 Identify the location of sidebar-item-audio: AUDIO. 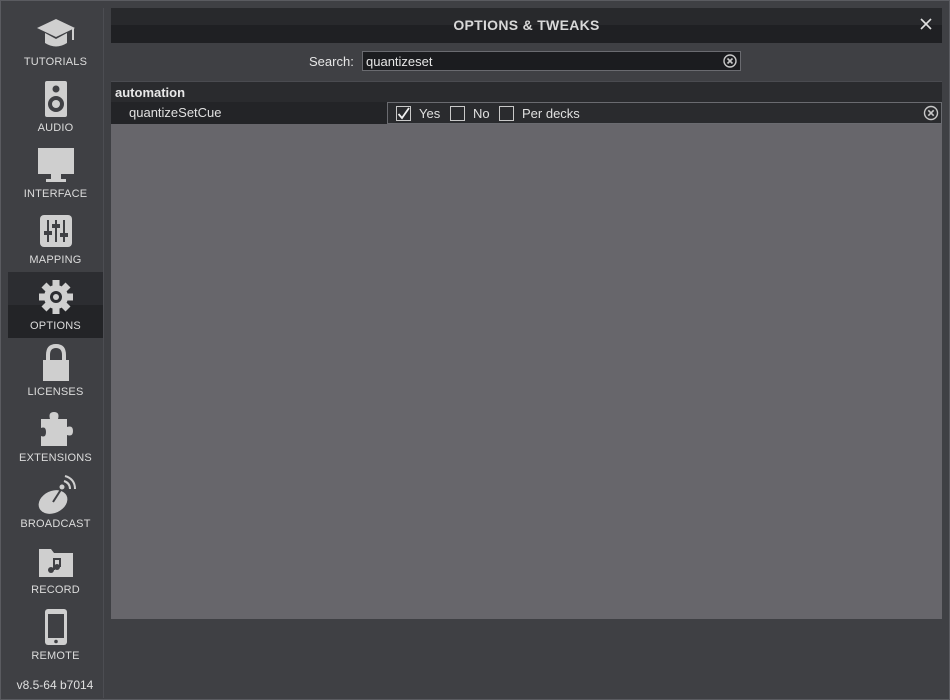
(55, 107).